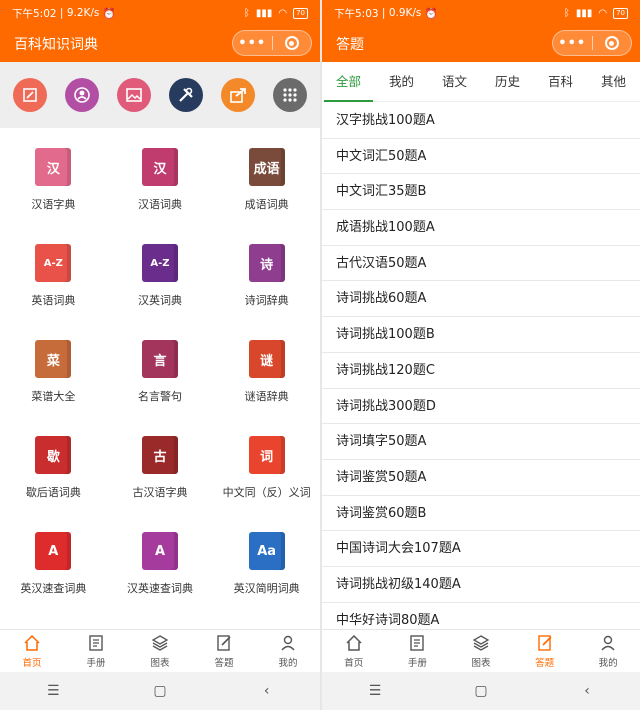 This screenshot has height=710, width=640. I want to click on dictionary-item: A 英汉速查词典, so click(53, 566).